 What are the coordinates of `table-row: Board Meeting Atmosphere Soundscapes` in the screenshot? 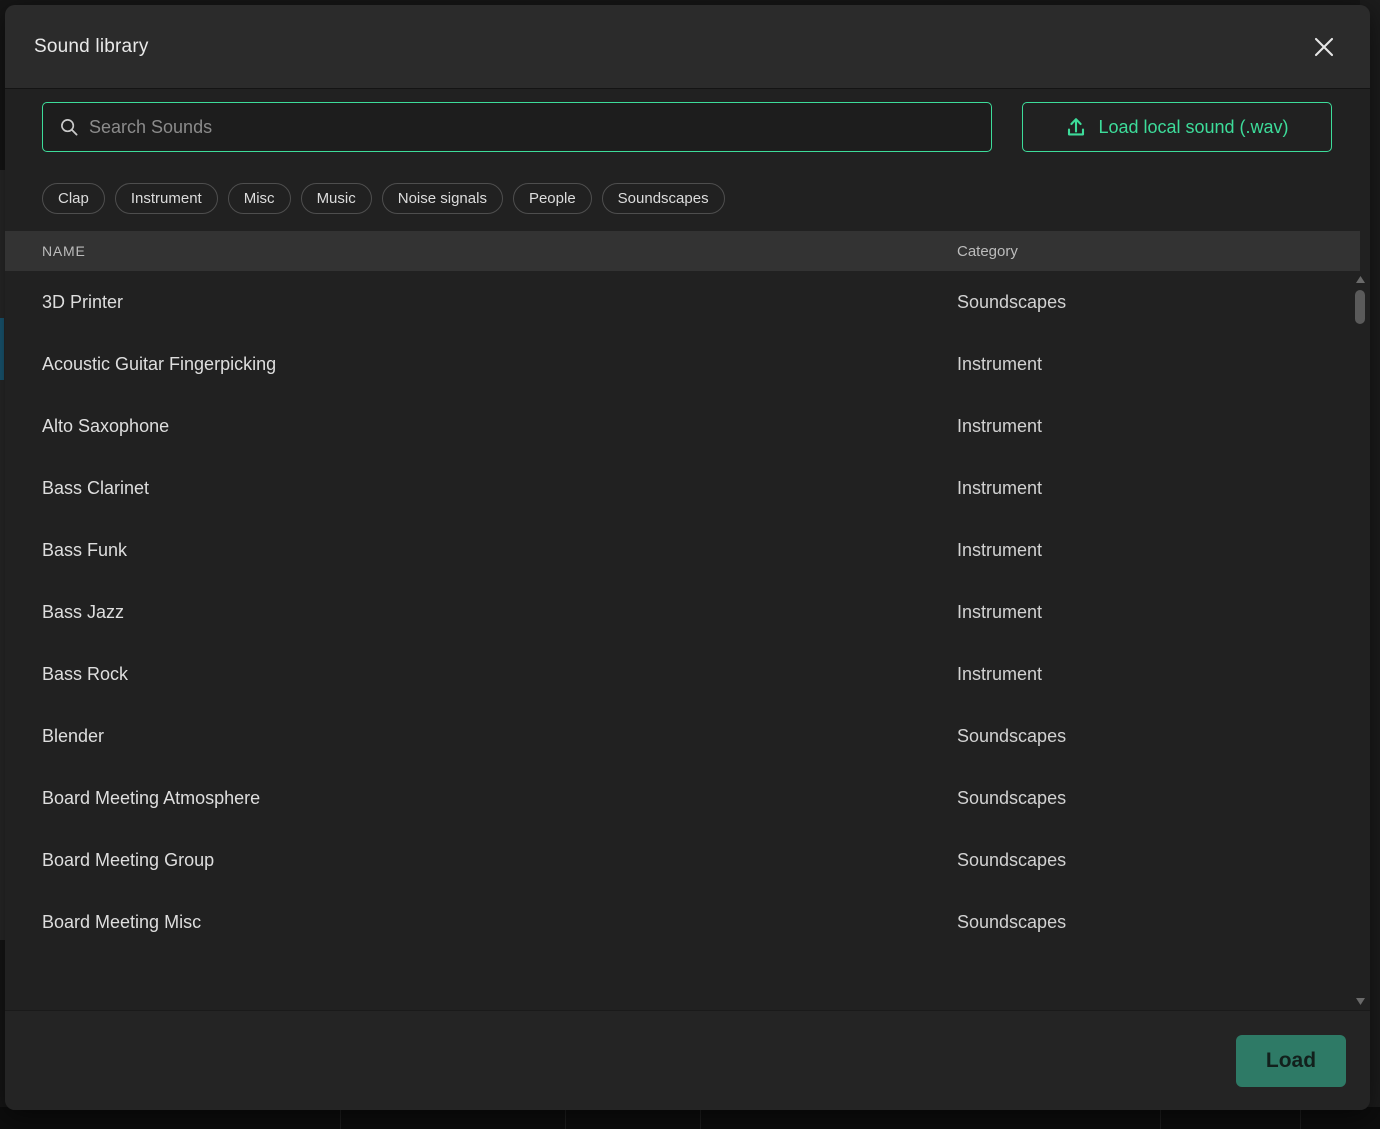 It's located at (687, 798).